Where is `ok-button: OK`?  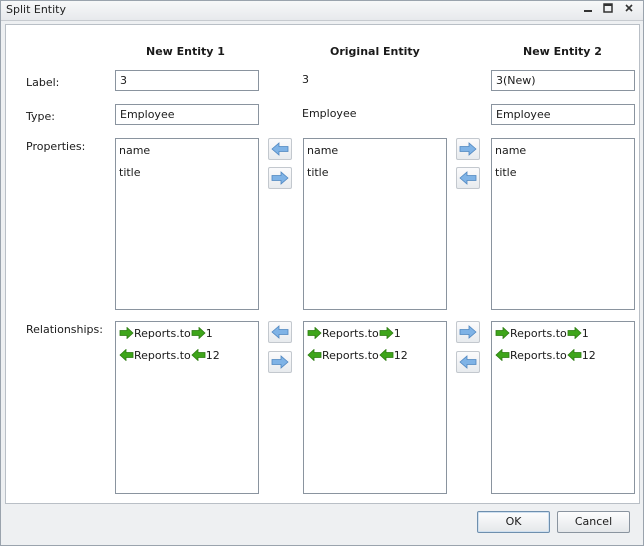
ok-button: OK is located at coordinates (513, 522).